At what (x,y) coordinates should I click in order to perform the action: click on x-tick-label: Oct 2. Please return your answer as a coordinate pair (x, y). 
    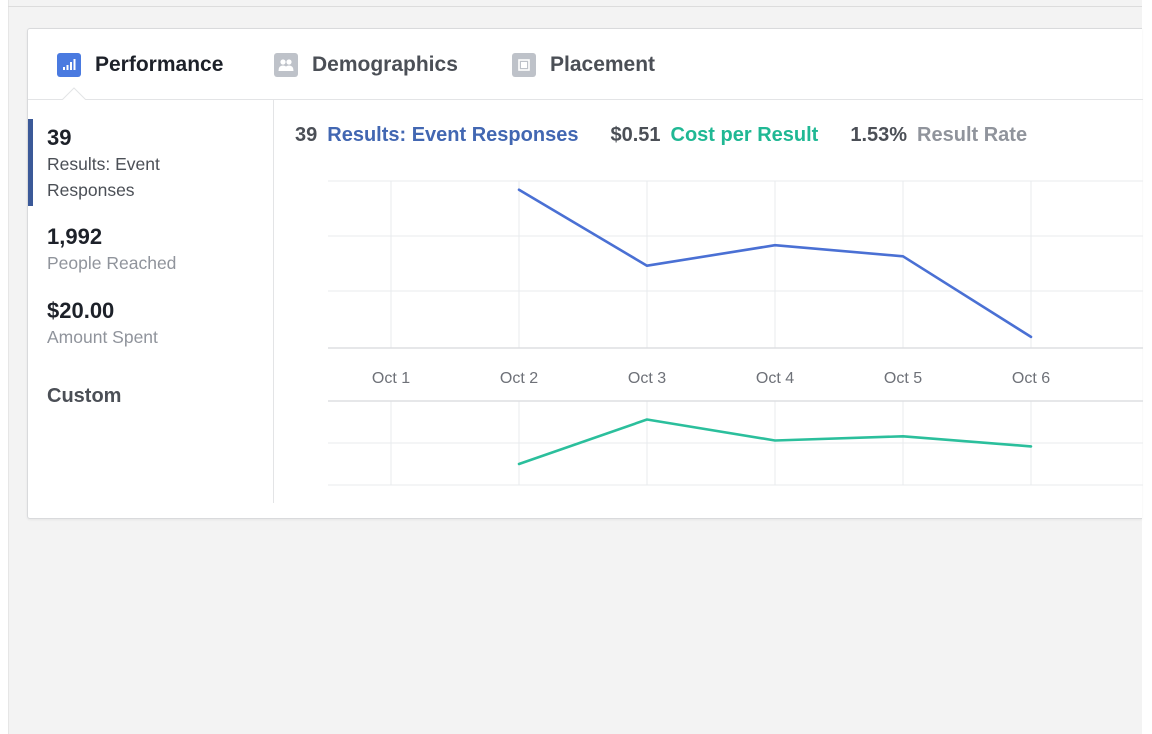
    Looking at the image, I should click on (519, 378).